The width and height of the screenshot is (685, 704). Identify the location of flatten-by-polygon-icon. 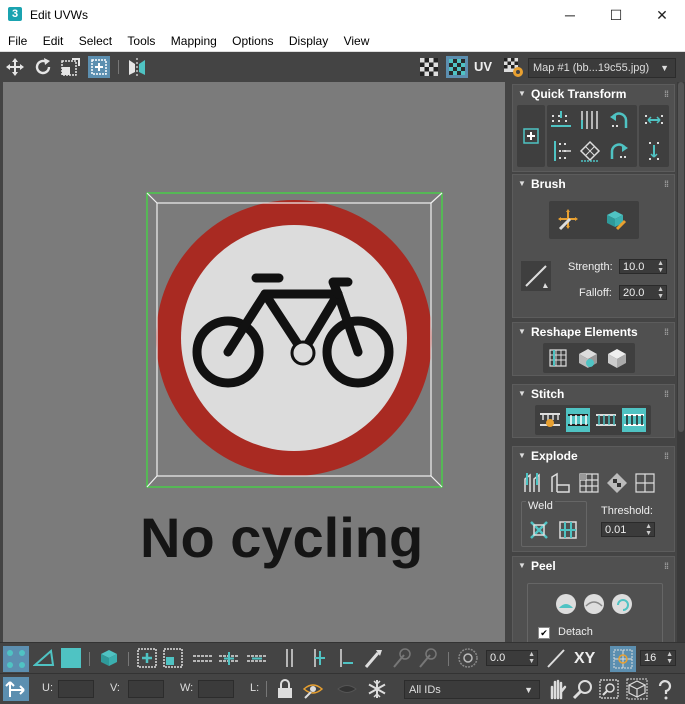
(645, 483).